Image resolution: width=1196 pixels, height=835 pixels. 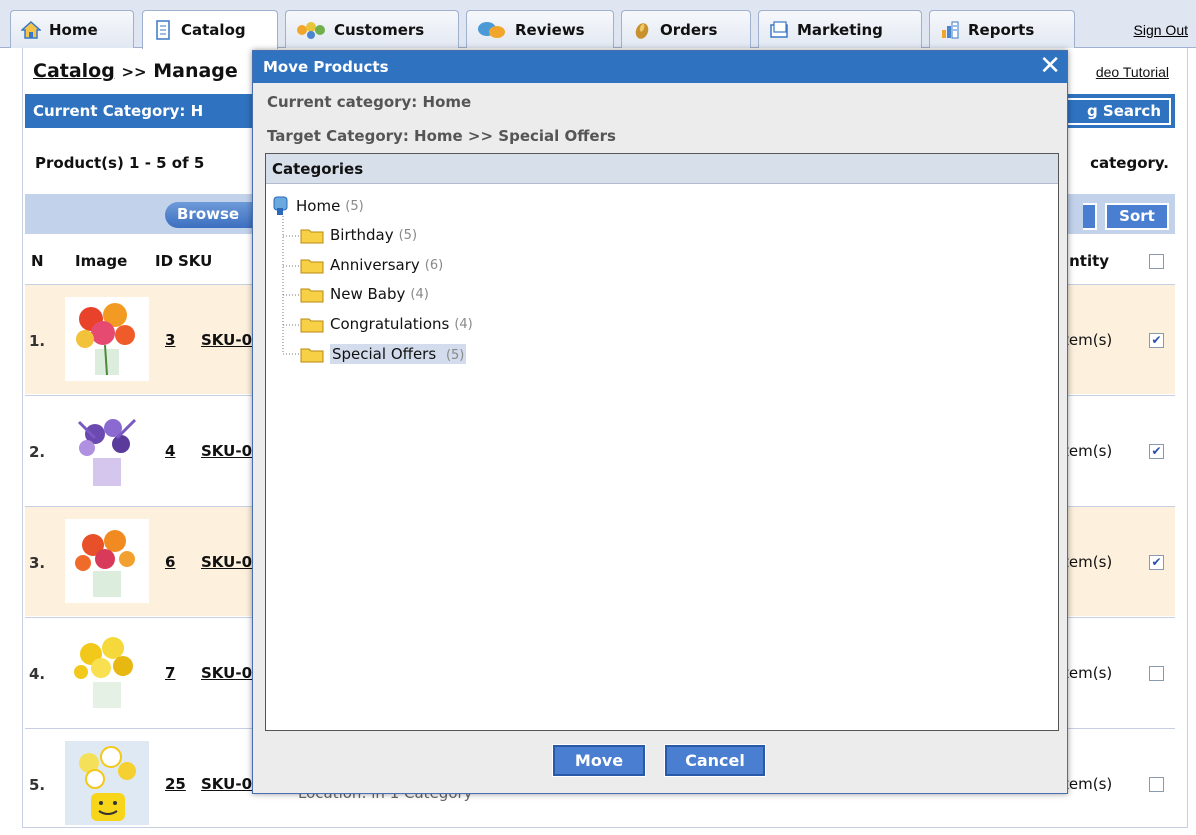 I want to click on product-id-link: 7, so click(x=170, y=673).